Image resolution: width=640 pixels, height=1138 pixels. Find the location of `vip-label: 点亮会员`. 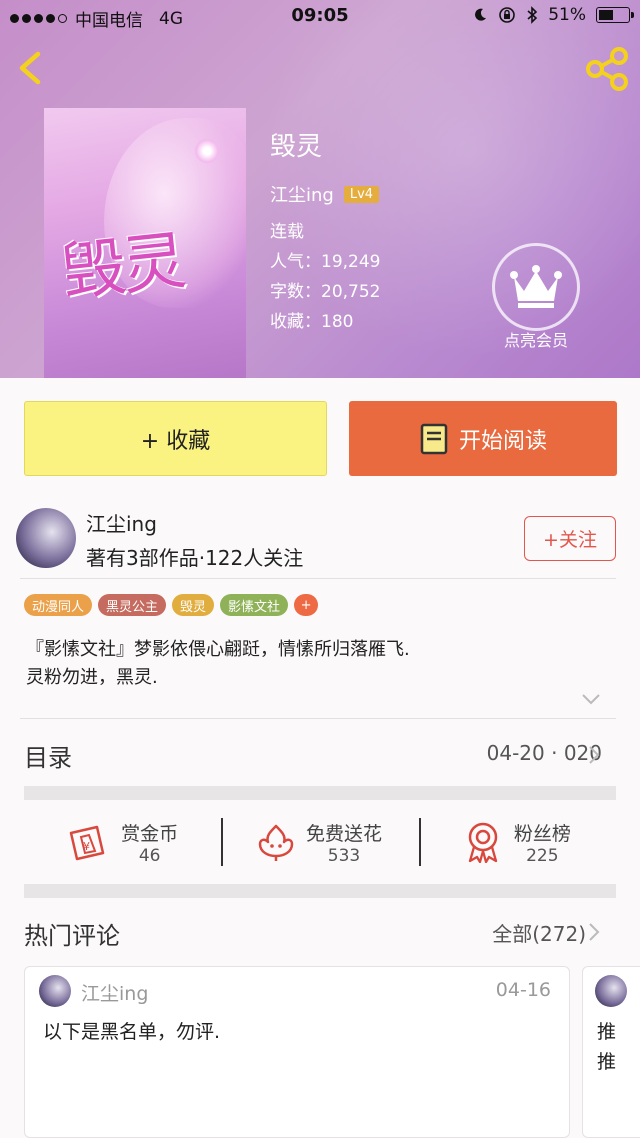

vip-label: 点亮会员 is located at coordinates (535, 340).